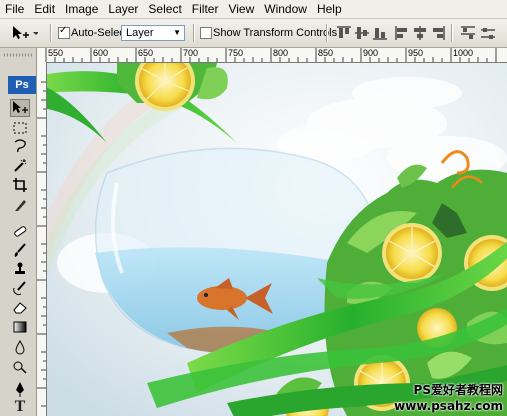  I want to click on vertical-ruler, so click(41, 239).